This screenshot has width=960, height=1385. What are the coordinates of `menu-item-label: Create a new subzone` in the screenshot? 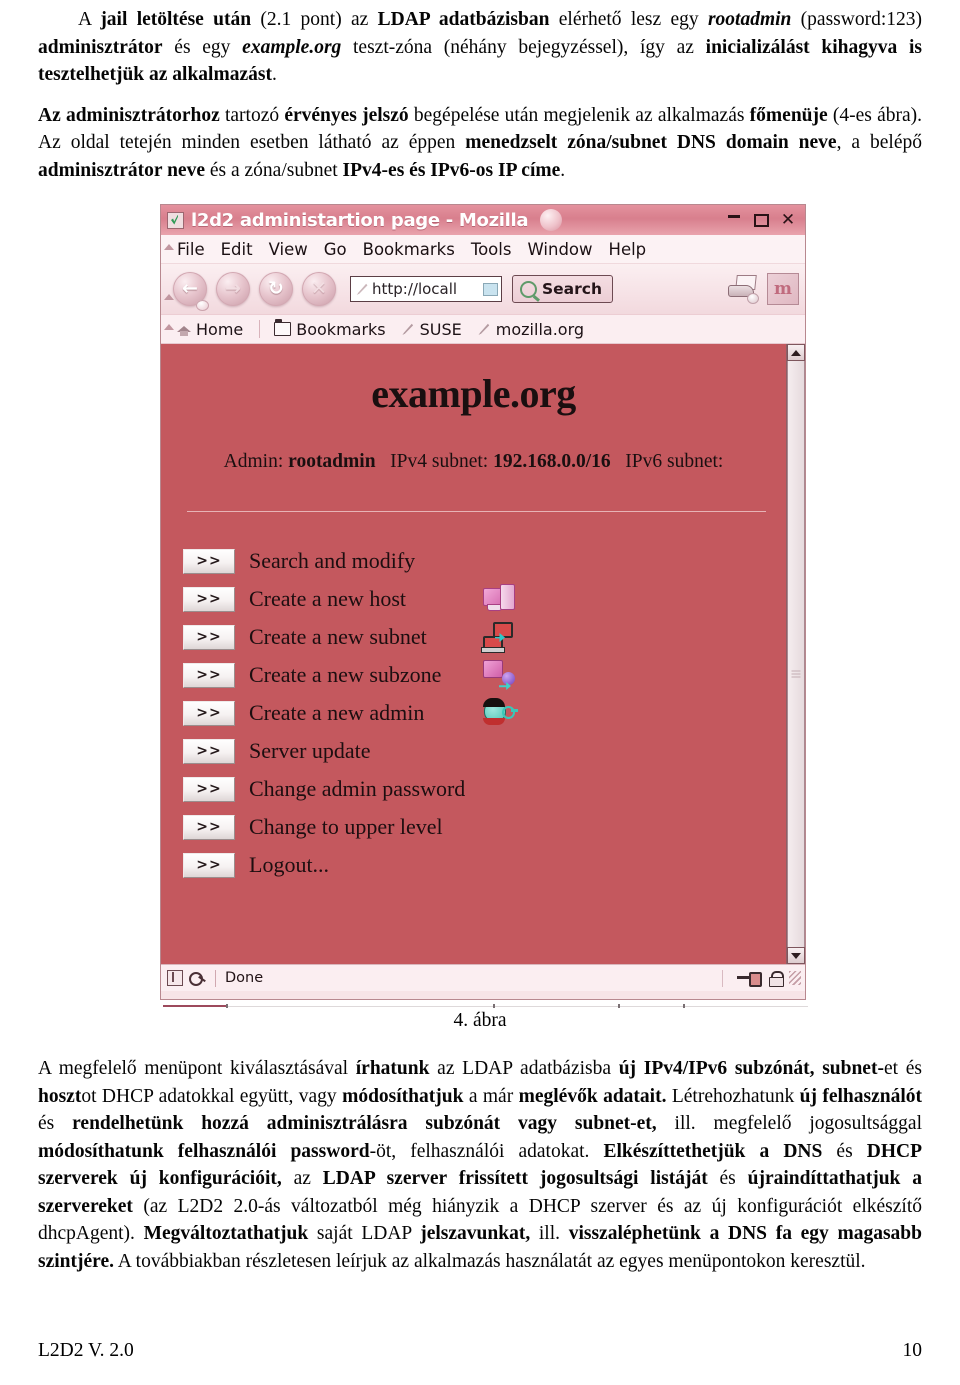 It's located at (345, 674).